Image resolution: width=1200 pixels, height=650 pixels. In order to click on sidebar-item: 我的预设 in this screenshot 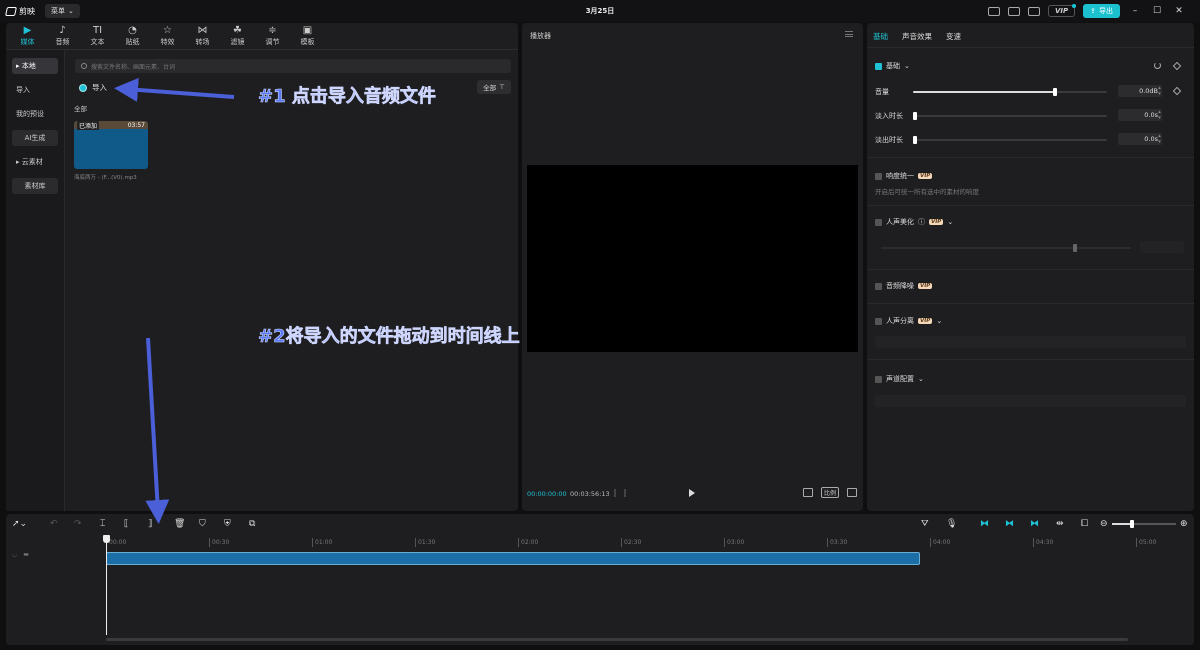, I will do `click(35, 114)`.